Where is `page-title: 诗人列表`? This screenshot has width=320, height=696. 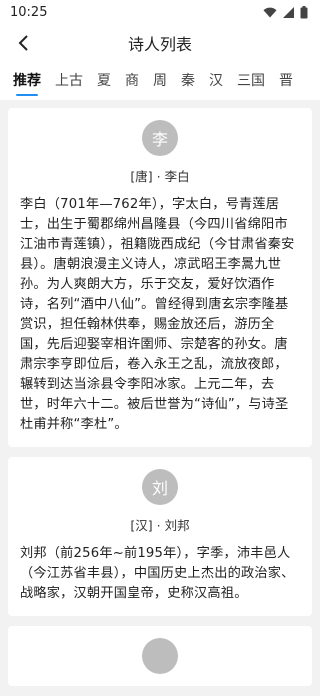 page-title: 诗人列表 is located at coordinates (159, 44).